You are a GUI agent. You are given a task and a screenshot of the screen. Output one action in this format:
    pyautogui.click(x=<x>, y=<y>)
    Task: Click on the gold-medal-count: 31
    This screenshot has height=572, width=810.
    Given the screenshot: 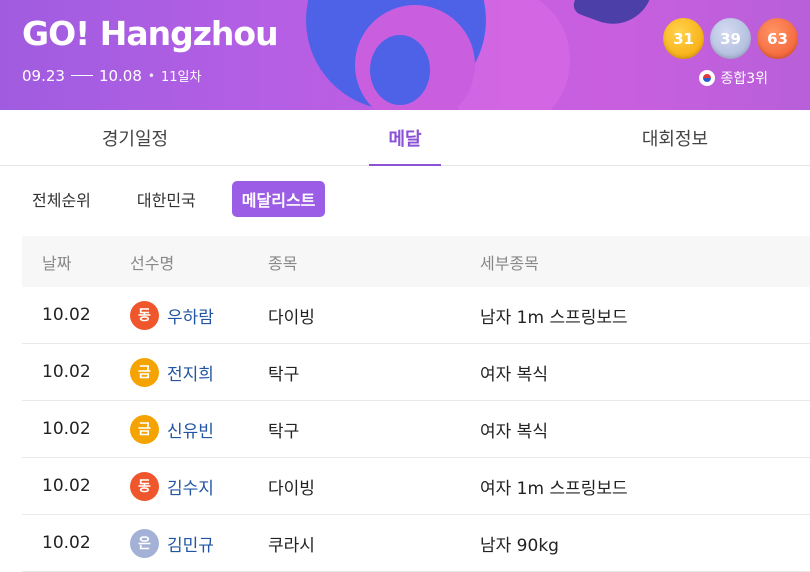 What is the action you would take?
    pyautogui.click(x=683, y=38)
    